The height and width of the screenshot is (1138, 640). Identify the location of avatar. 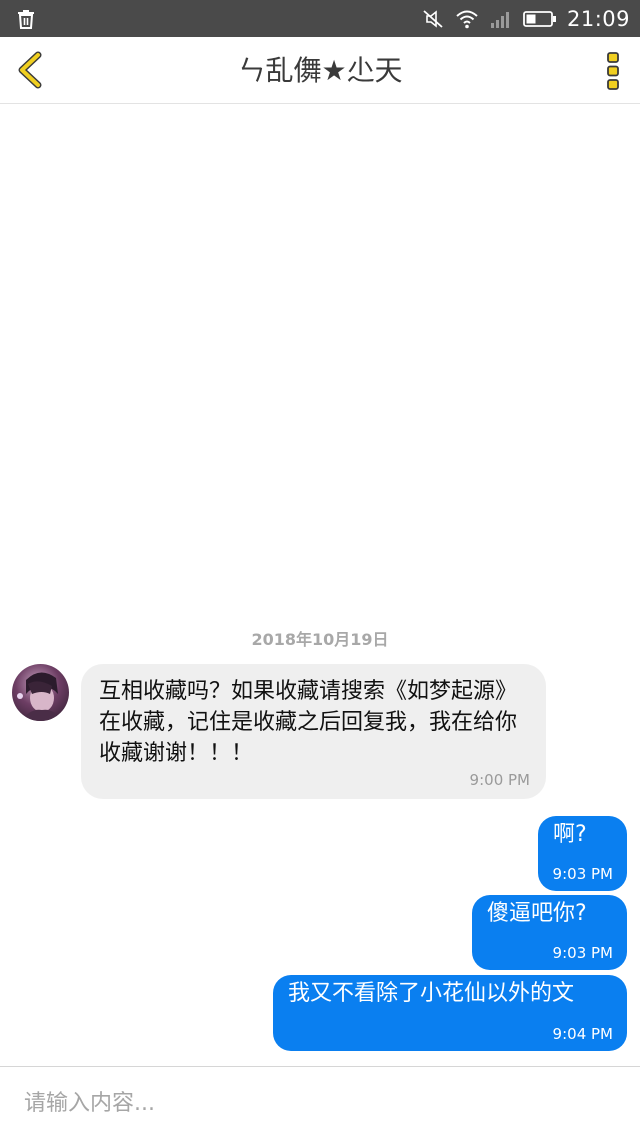
(40, 692).